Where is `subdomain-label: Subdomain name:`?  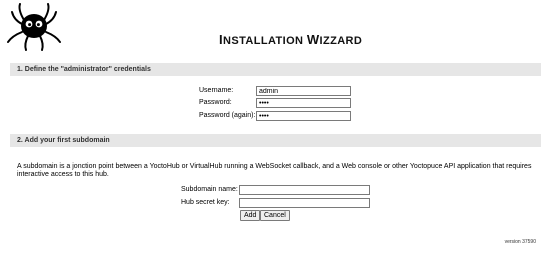 subdomain-label: Subdomain name: is located at coordinates (209, 189).